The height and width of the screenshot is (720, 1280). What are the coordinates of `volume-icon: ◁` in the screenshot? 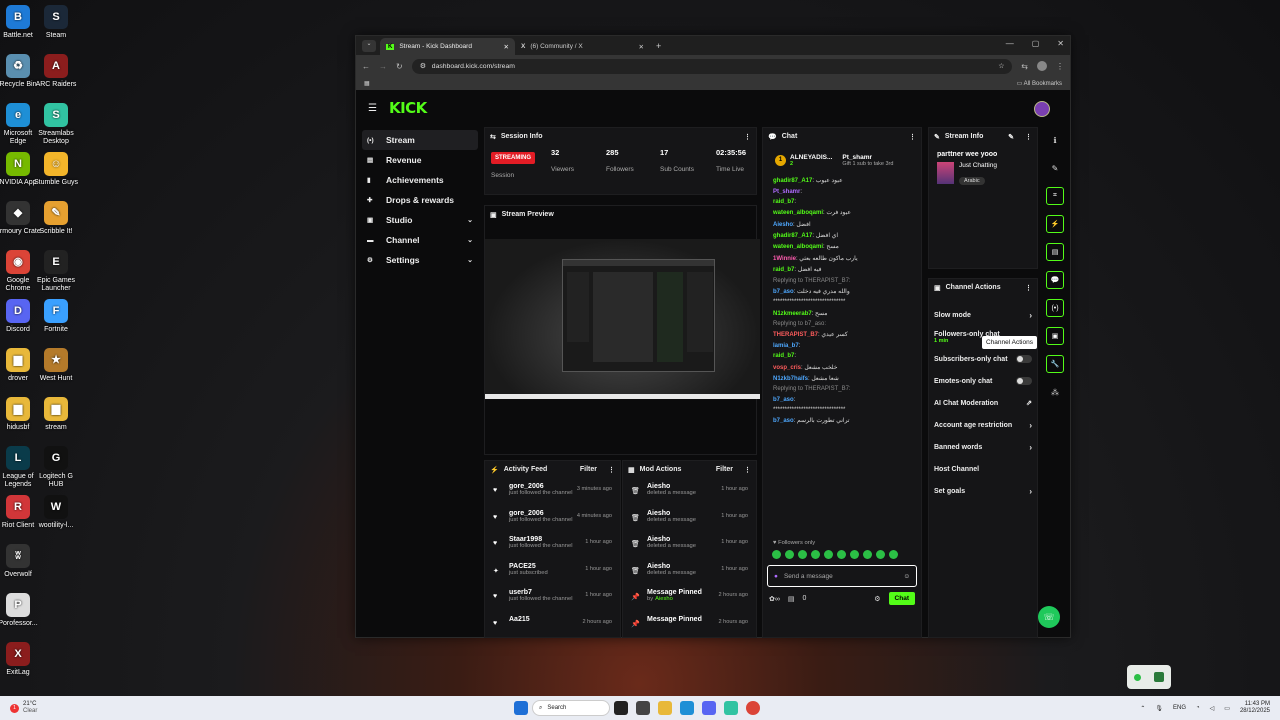 It's located at (1212, 708).